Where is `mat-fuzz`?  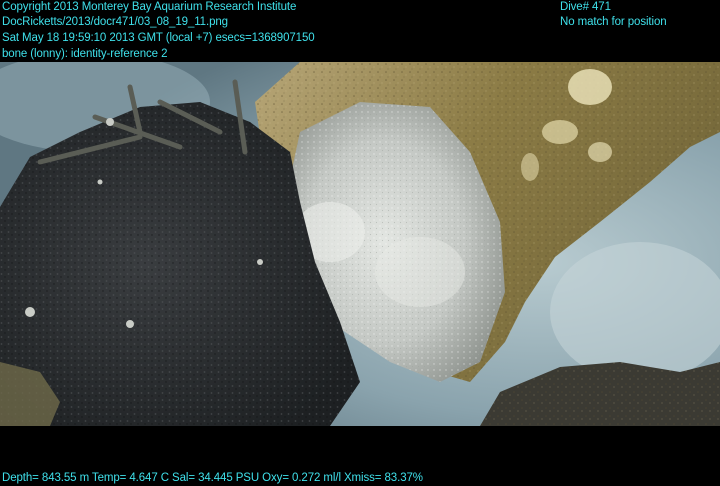 mat-fuzz is located at coordinates (420, 272).